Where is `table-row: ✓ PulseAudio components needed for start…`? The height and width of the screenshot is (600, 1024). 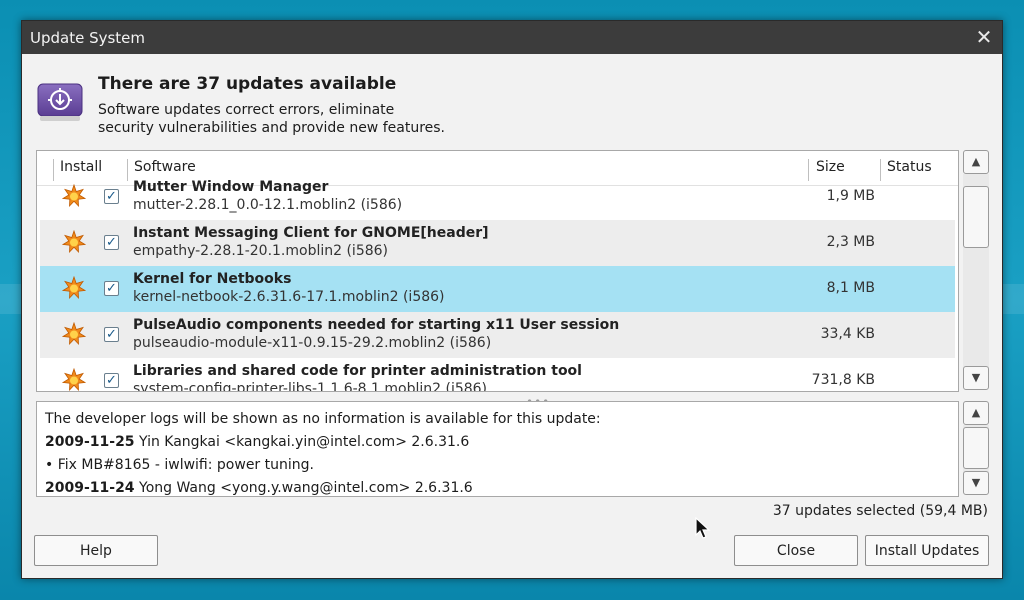 table-row: ✓ PulseAudio components needed for start… is located at coordinates (497, 335).